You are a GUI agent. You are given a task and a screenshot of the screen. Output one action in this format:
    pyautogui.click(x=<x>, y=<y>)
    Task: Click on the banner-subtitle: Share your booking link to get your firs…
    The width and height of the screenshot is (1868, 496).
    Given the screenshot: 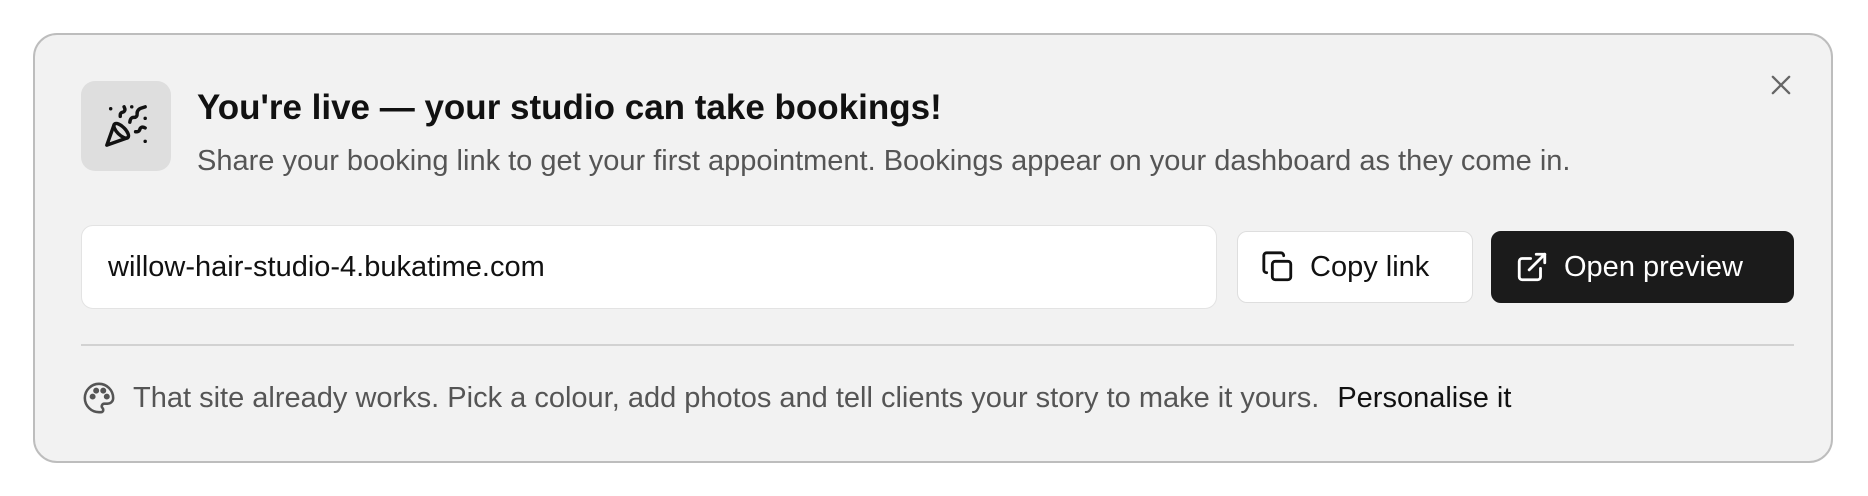 What is the action you would take?
    pyautogui.click(x=884, y=161)
    